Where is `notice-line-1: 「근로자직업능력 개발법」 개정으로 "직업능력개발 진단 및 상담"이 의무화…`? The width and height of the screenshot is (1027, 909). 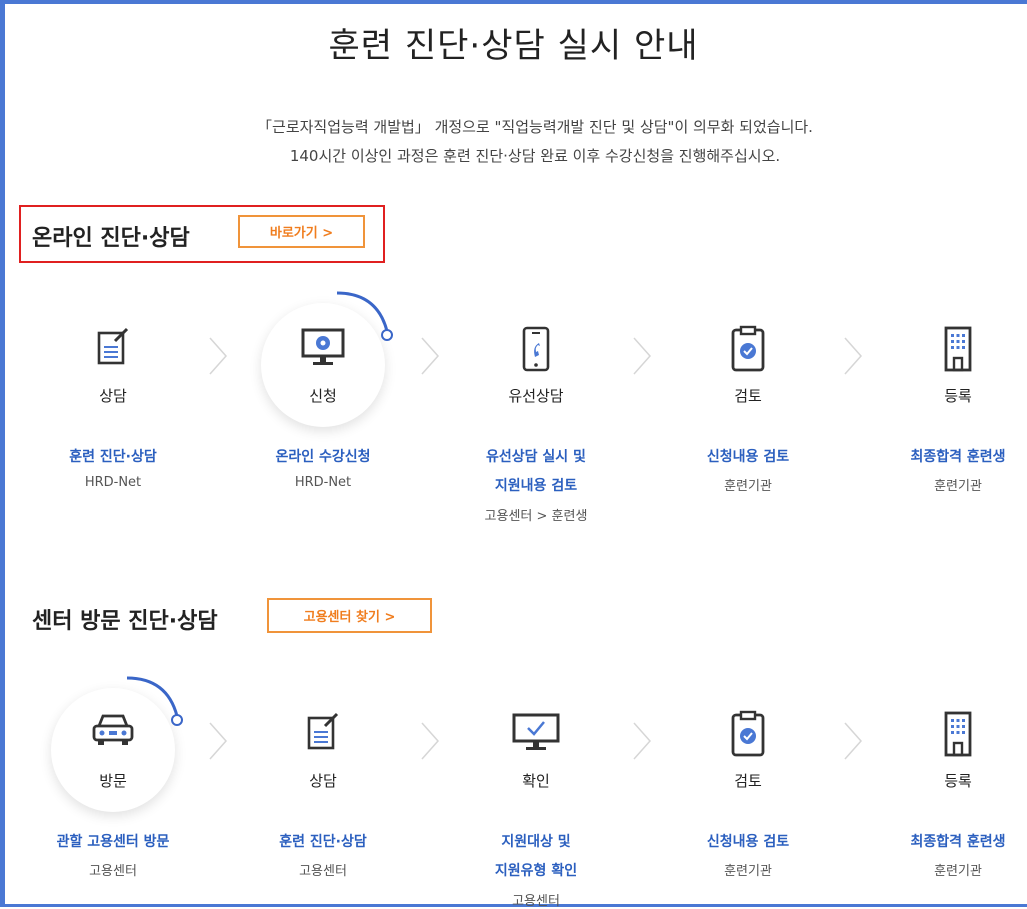
notice-line-1: 「근로자직업능력 개발법」 개정으로 "직업능력개발 진단 및 상담"이 의무화… is located at coordinates (535, 127).